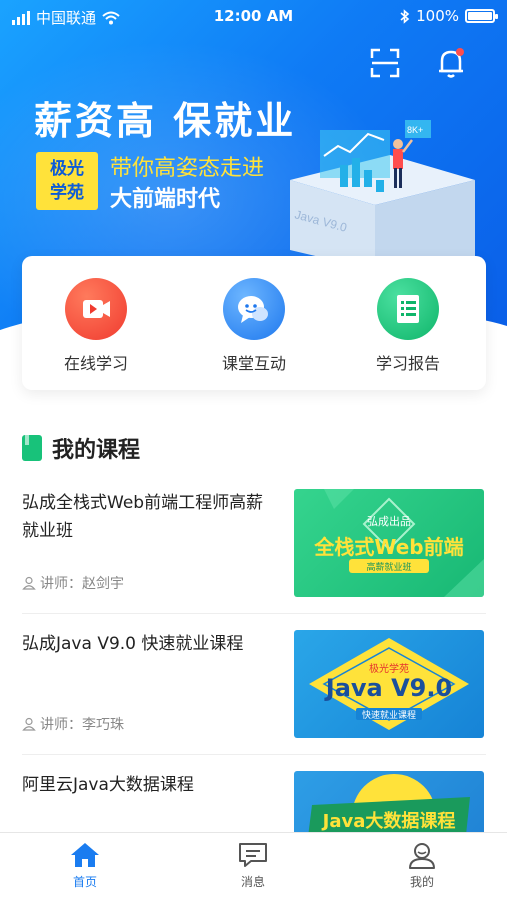 The height and width of the screenshot is (900, 507). I want to click on bell-icon, so click(451, 64).